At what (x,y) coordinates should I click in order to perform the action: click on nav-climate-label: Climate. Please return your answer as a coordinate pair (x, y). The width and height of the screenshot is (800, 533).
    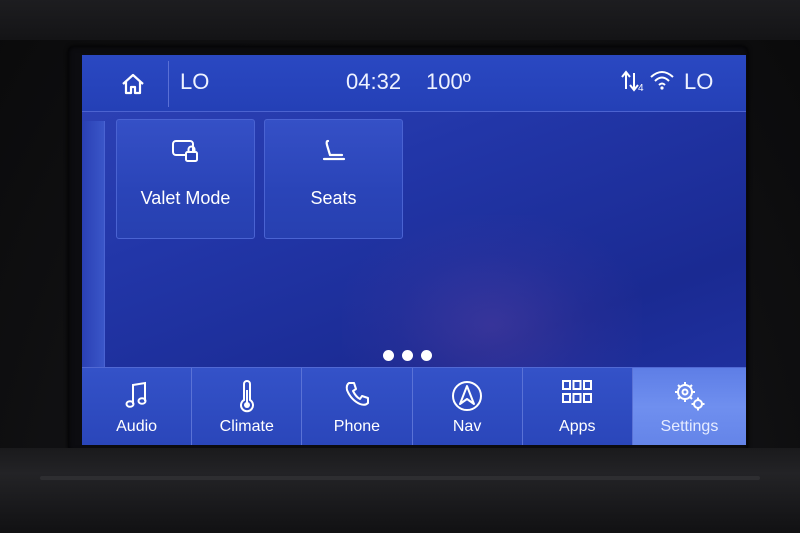
    Looking at the image, I should click on (246, 426).